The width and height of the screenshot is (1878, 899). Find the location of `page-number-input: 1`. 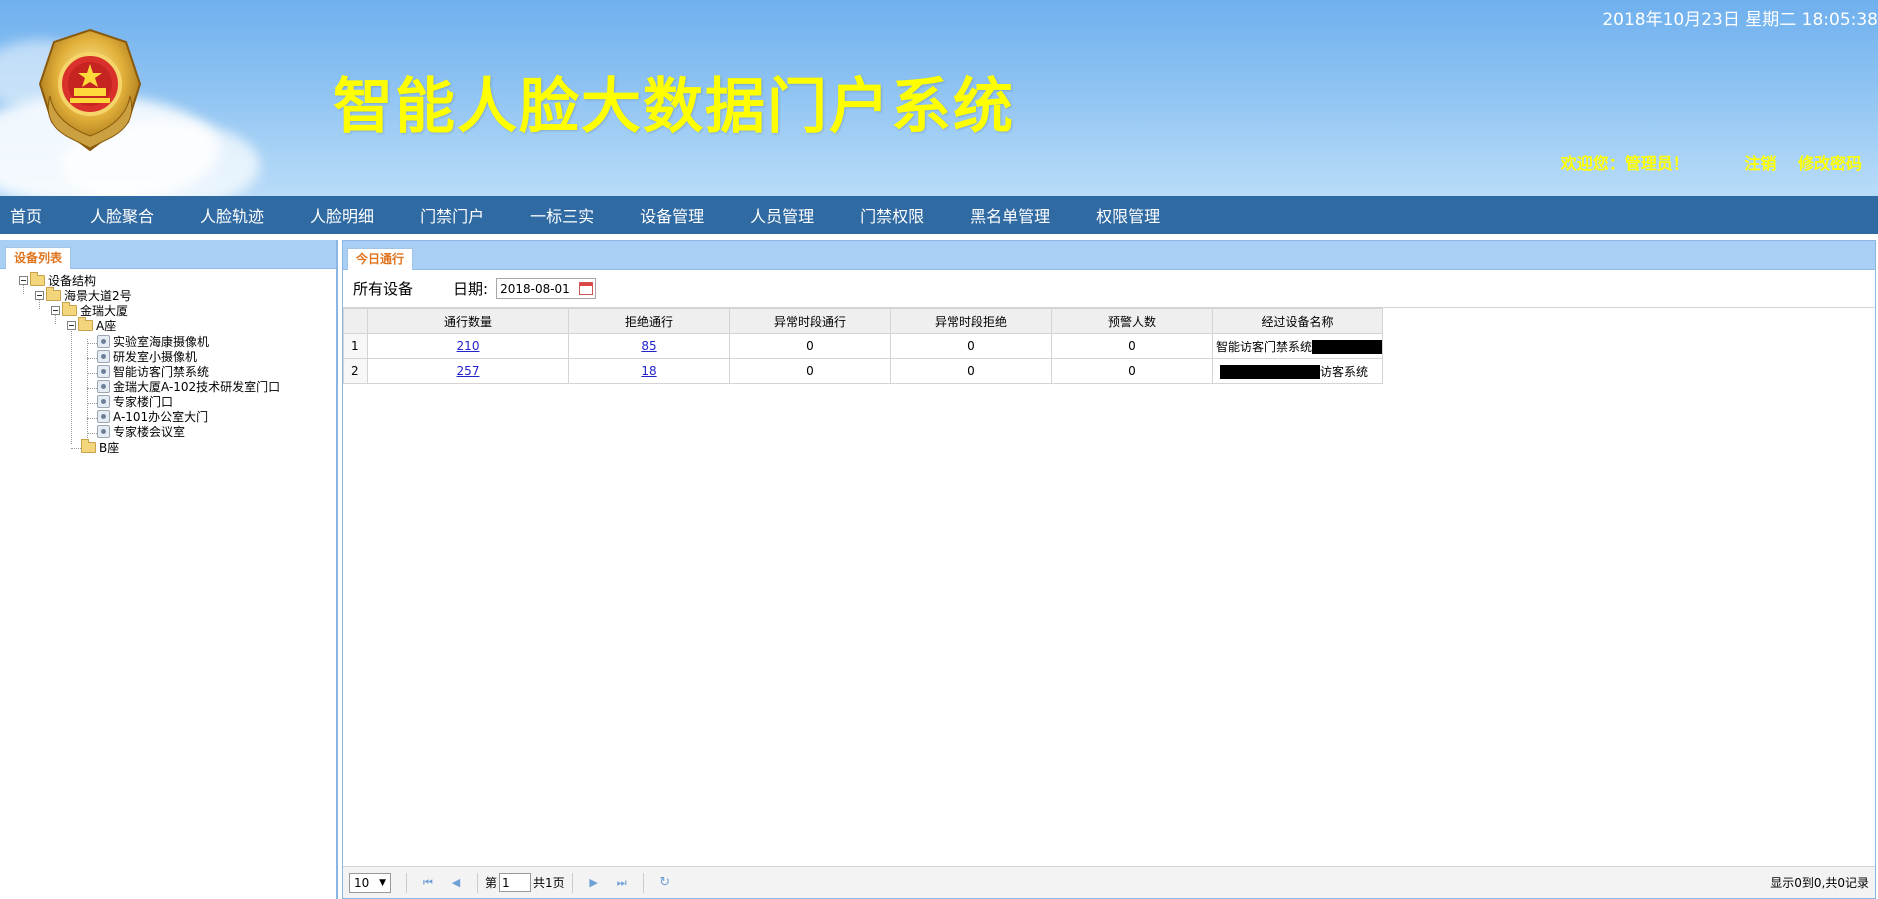

page-number-input: 1 is located at coordinates (515, 882).